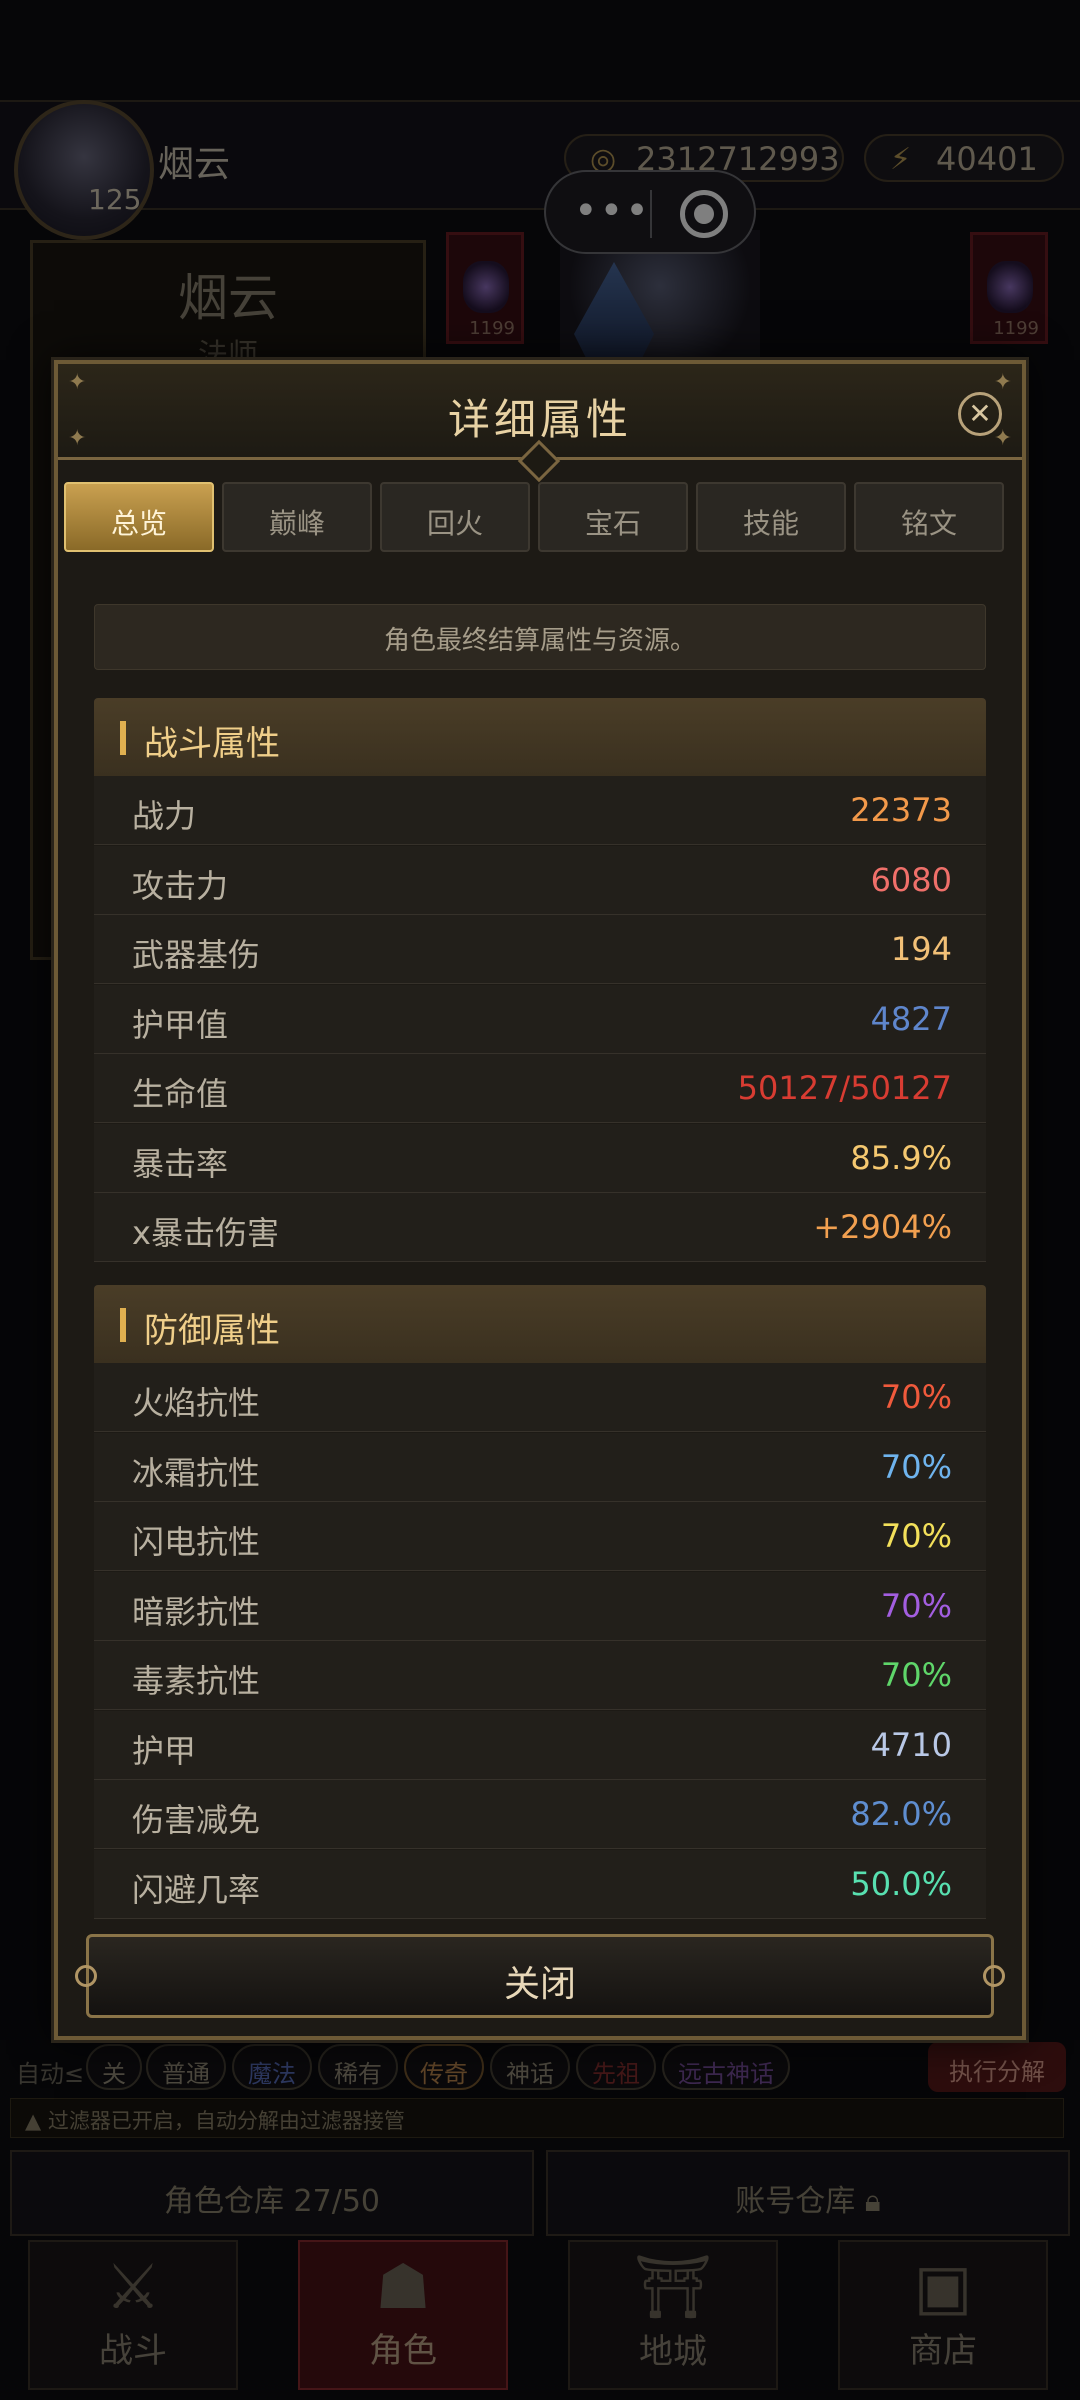 This screenshot has width=1080, height=2400. What do you see at coordinates (901, 1814) in the screenshot?
I see `stat-value: 82.0%` at bounding box center [901, 1814].